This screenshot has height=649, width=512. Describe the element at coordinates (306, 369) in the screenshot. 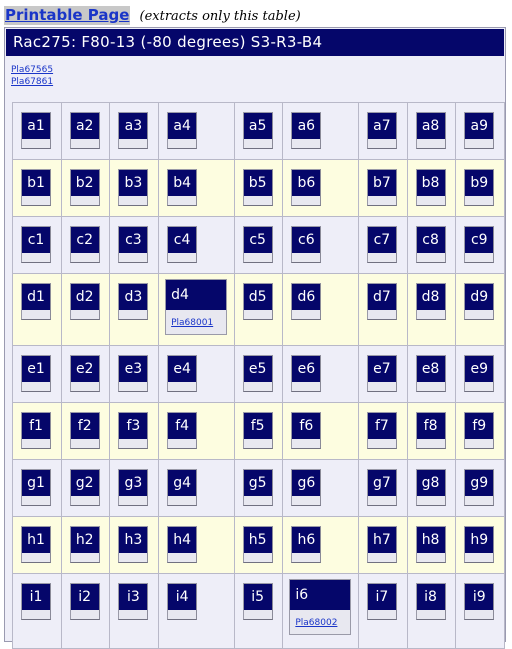

I see `well-label: e6` at that location.